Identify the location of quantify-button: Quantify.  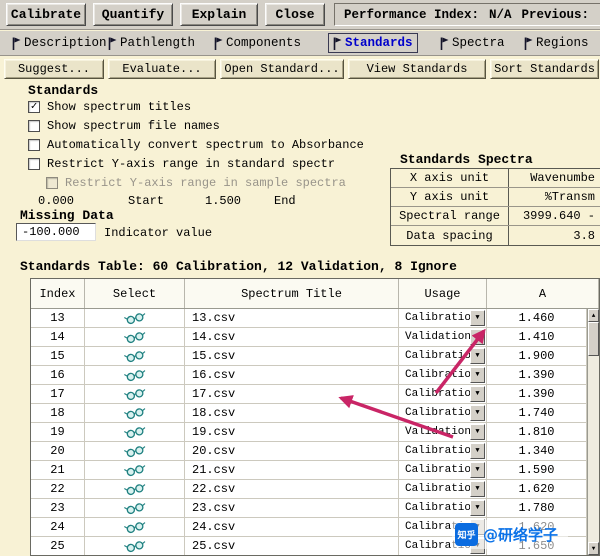
(133, 14).